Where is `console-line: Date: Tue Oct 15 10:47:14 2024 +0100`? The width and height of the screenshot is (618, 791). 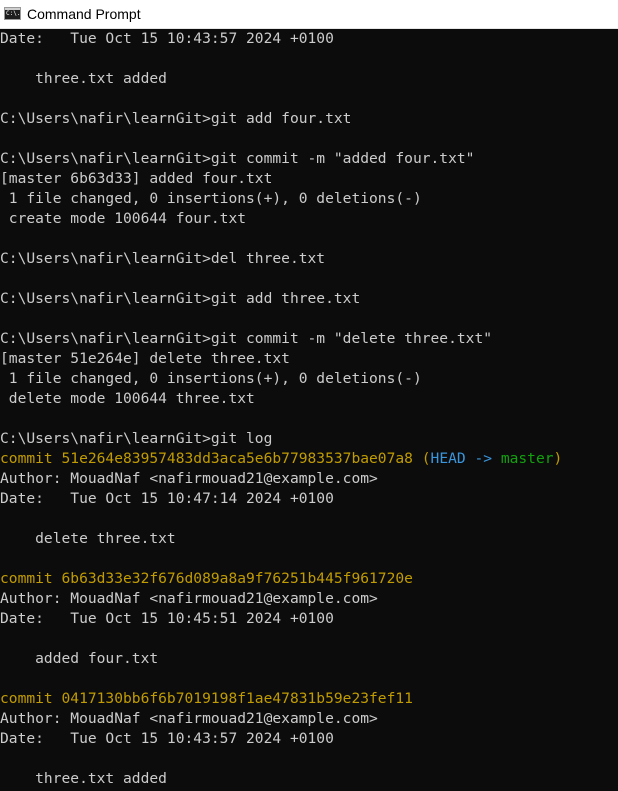
console-line: Date: Tue Oct 15 10:47:14 2024 +0100 is located at coordinates (309, 499).